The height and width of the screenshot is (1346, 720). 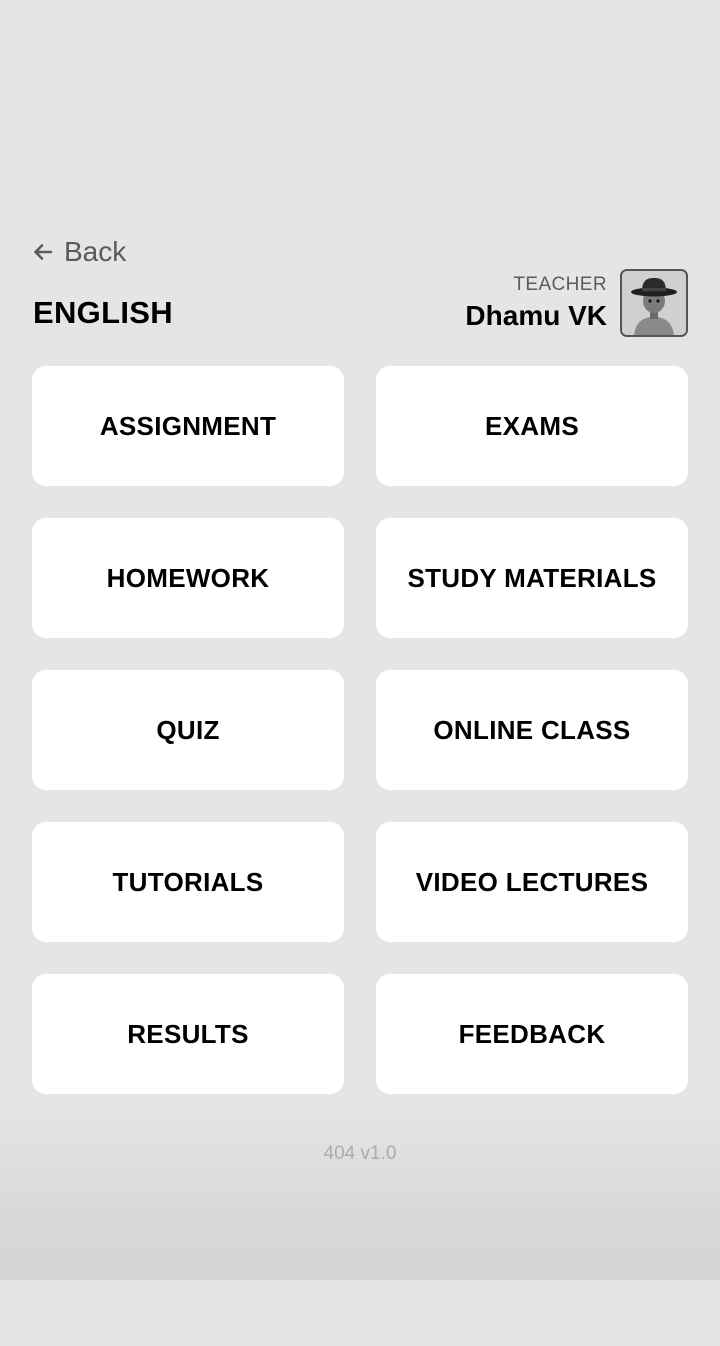 I want to click on menu-tile-assignment: ASSIGNMENT, so click(x=188, y=426).